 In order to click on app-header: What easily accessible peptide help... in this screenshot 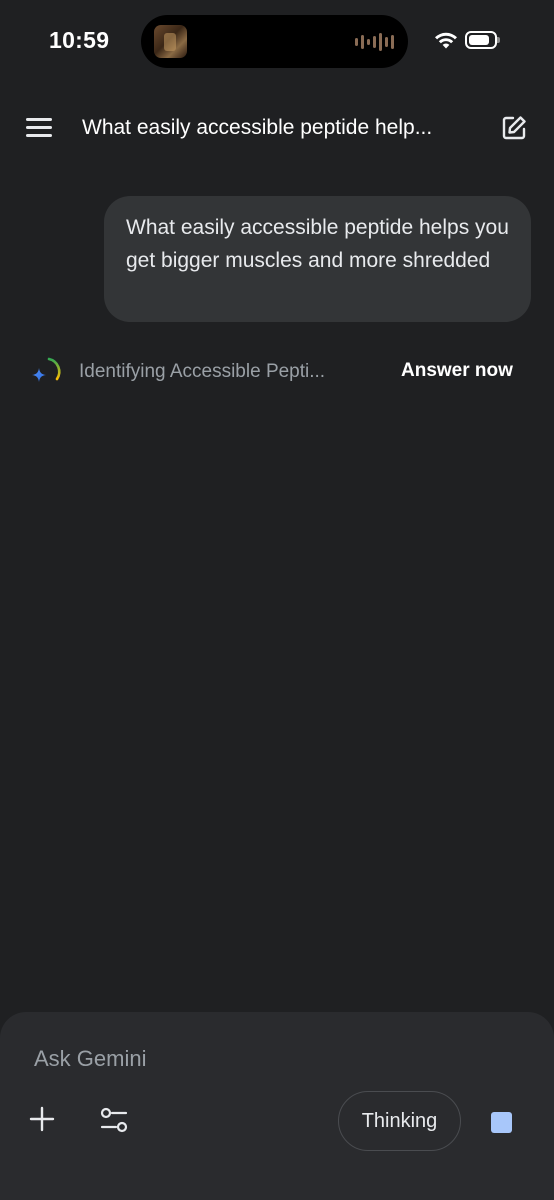, I will do `click(277, 128)`.